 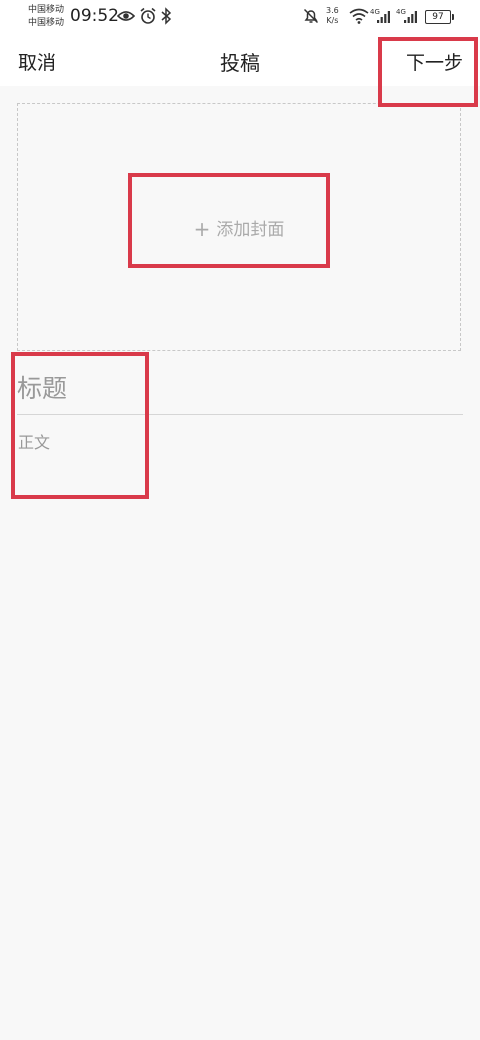 I want to click on carrier-2: 中国移动, so click(x=46, y=23).